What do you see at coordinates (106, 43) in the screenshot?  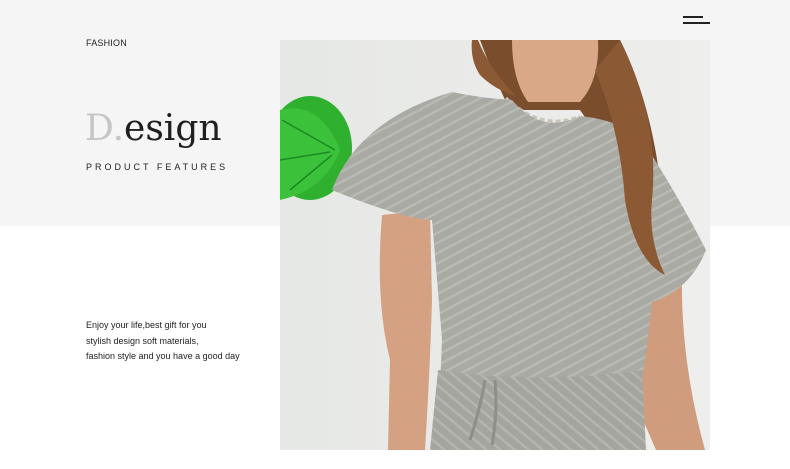 I see `category-label: FASHION` at bounding box center [106, 43].